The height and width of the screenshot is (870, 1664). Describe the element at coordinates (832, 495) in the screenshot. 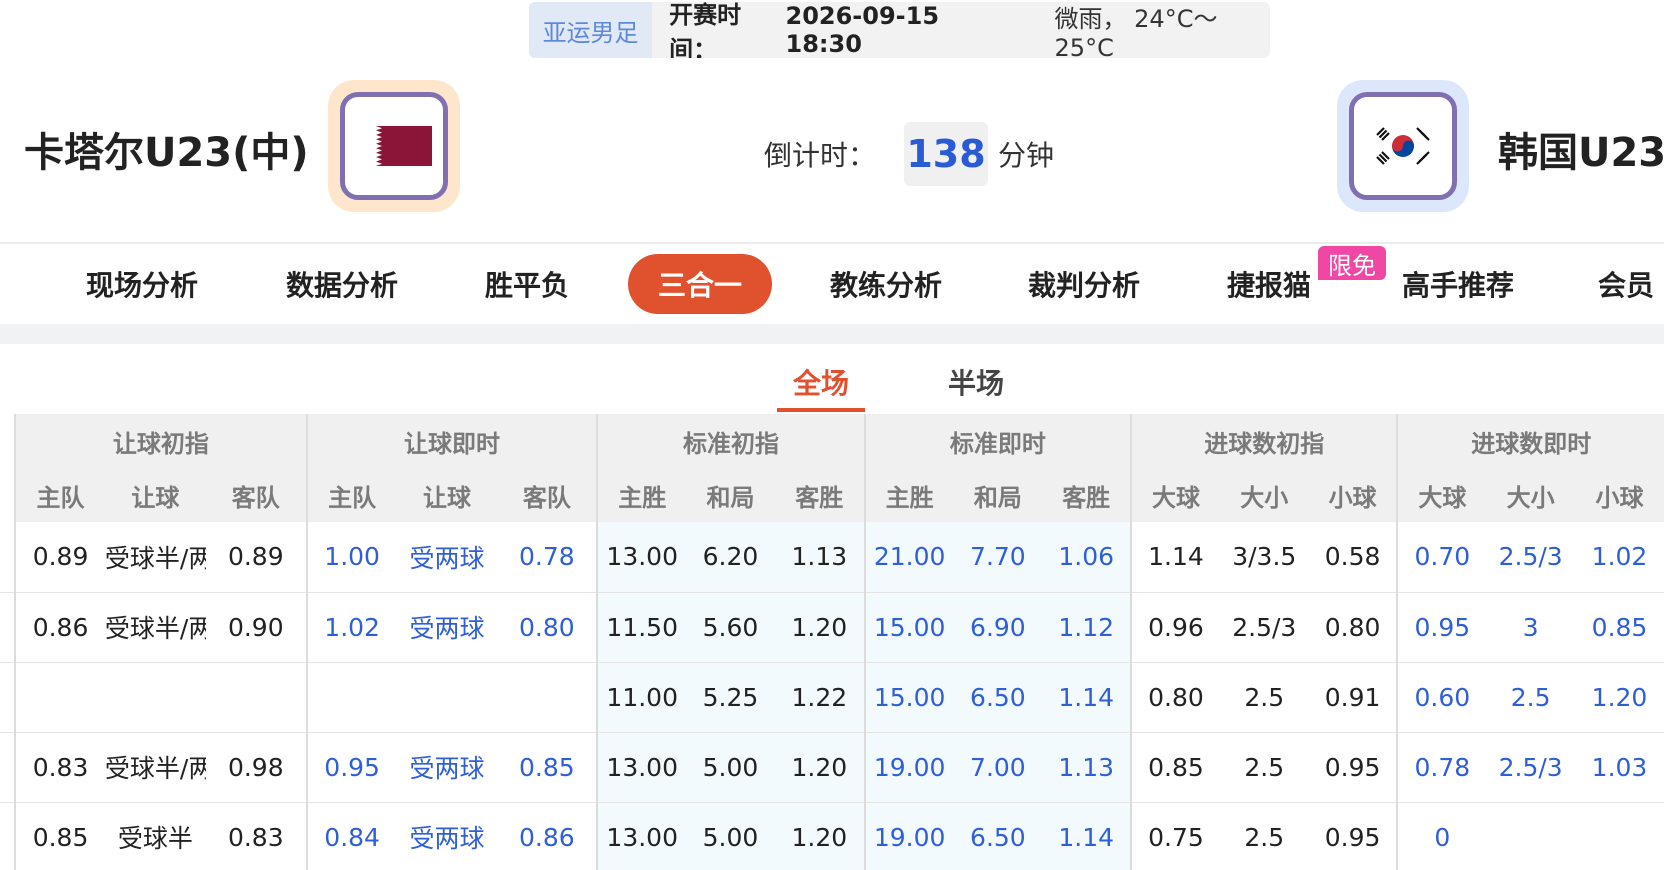

I see `table-sub-header: 主队 让球 客队 主队 让球 客队 主胜 和局 客胜 主胜 和局 客胜 大球 大小 小球 大球 大小 小球` at that location.